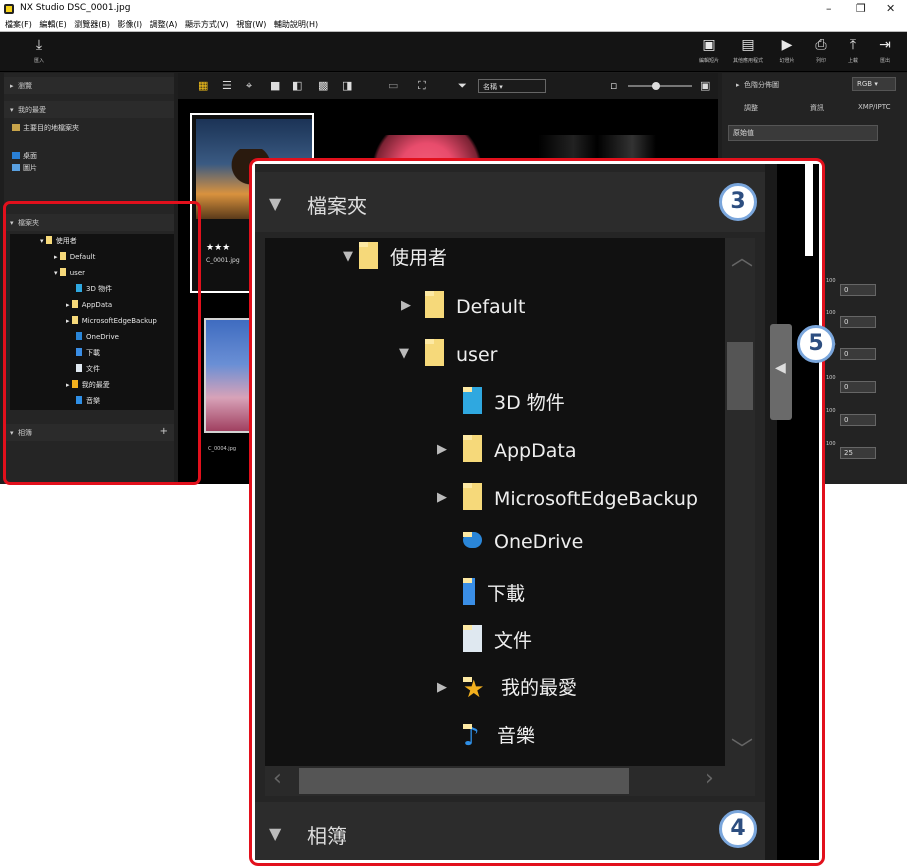  I want to click on horizontal-scroll-thumb, so click(464, 781).